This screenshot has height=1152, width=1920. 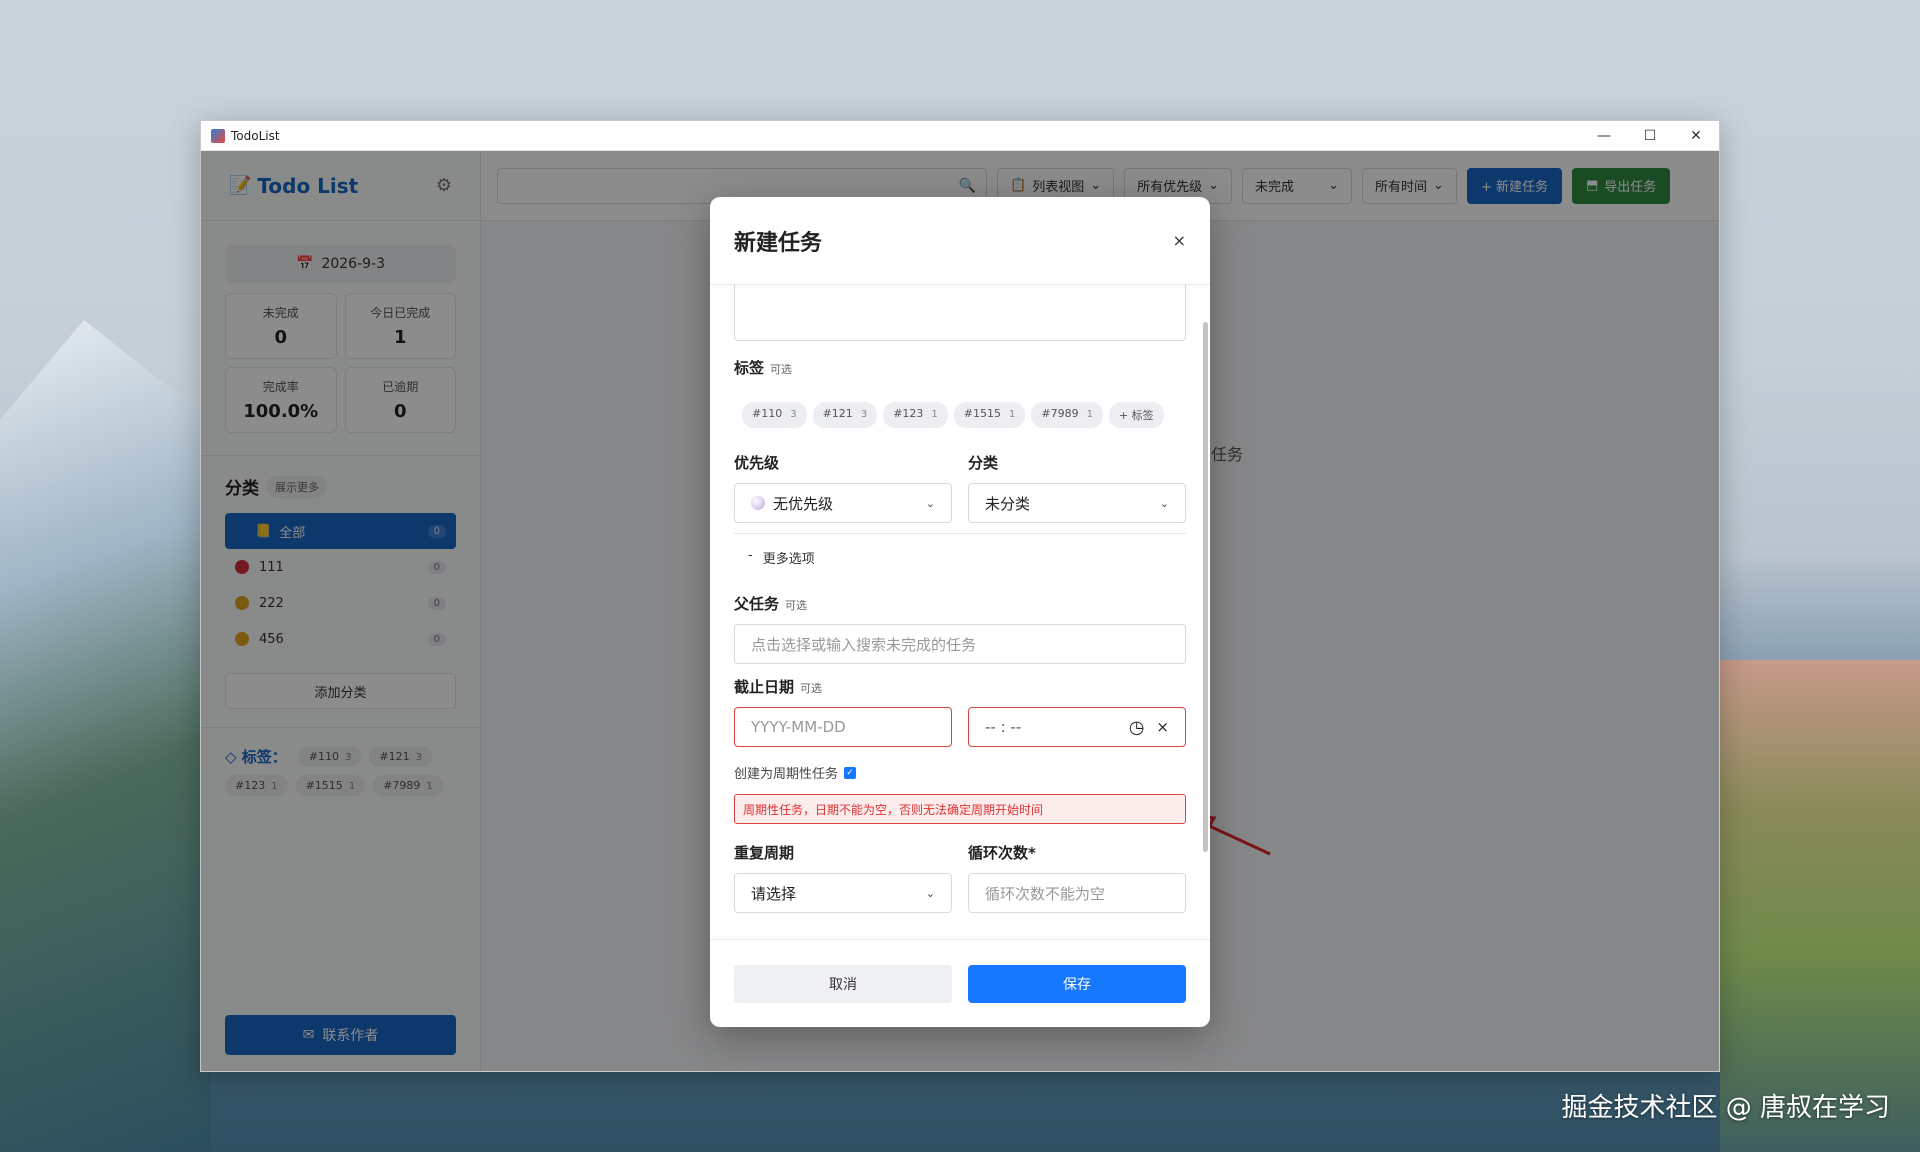 I want to click on tag-chip: #123 1, so click(x=915, y=415).